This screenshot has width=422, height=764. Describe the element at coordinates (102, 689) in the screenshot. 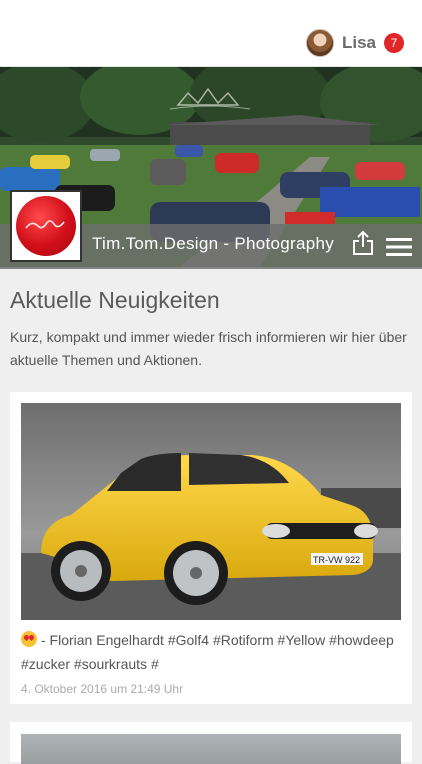

I see `post-date: 4. Oktober 2016 um 21:49 Uhr` at that location.